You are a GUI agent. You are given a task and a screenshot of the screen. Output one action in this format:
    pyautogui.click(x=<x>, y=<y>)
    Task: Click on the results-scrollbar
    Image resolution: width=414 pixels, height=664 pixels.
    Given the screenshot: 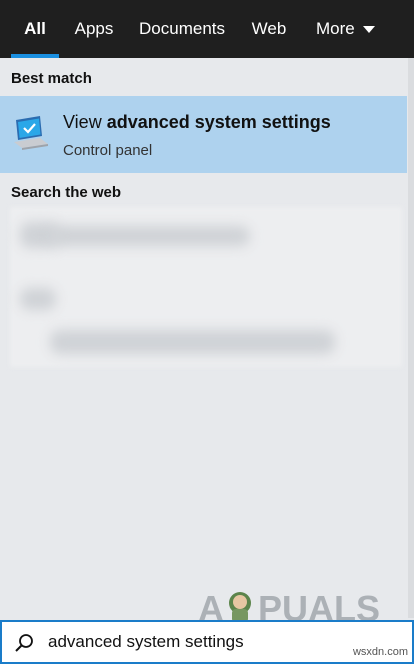 What is the action you would take?
    pyautogui.click(x=411, y=338)
    